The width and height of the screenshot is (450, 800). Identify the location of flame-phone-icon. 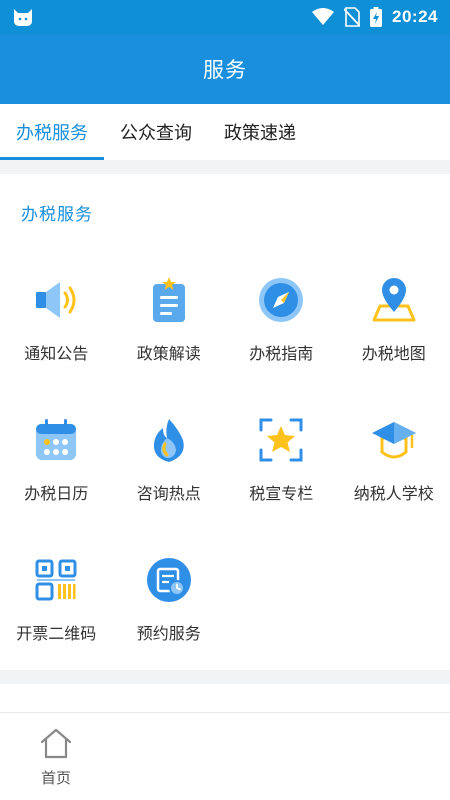
(169, 440).